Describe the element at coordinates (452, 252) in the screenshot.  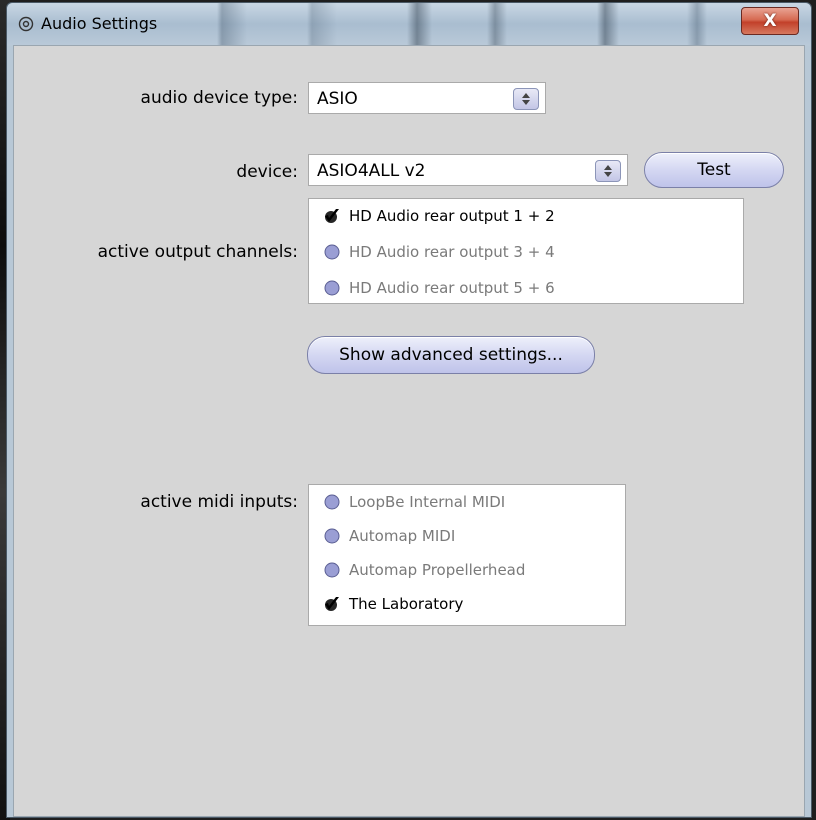
I see `output-channel-label: HD Audio rear output 3 + 4` at that location.